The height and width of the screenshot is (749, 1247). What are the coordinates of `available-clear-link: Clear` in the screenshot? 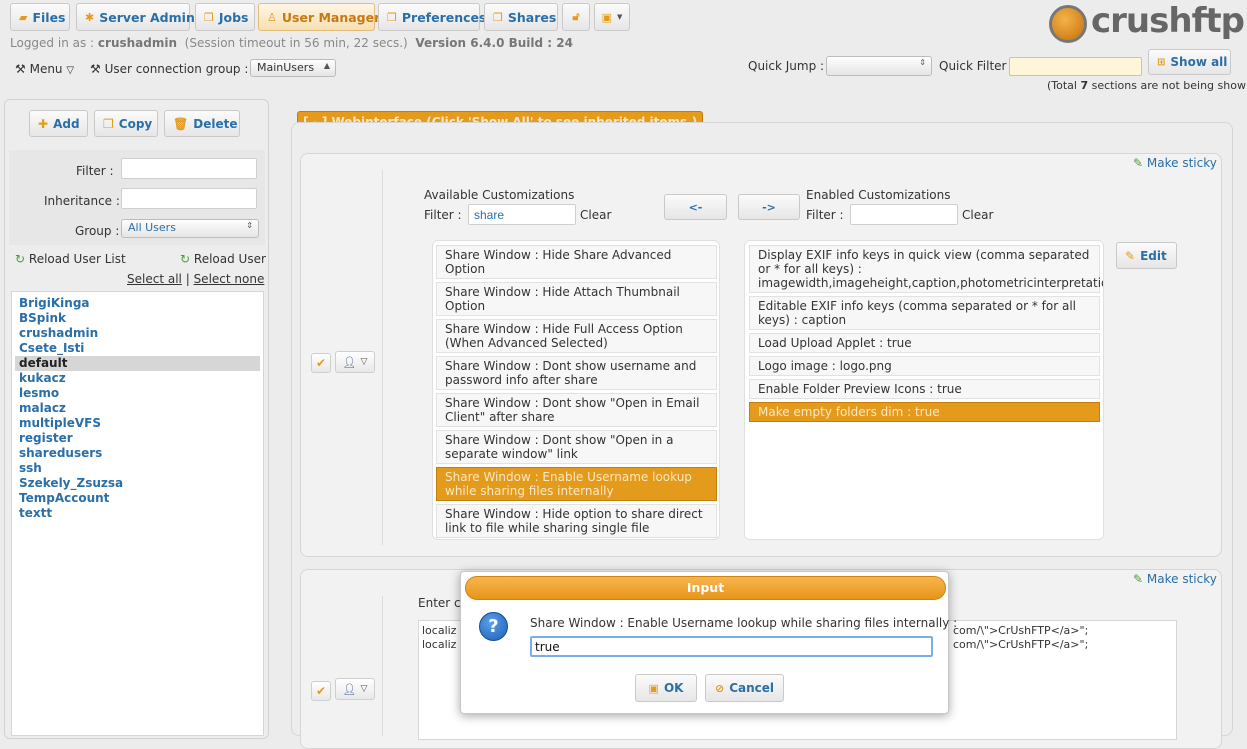 It's located at (595, 215).